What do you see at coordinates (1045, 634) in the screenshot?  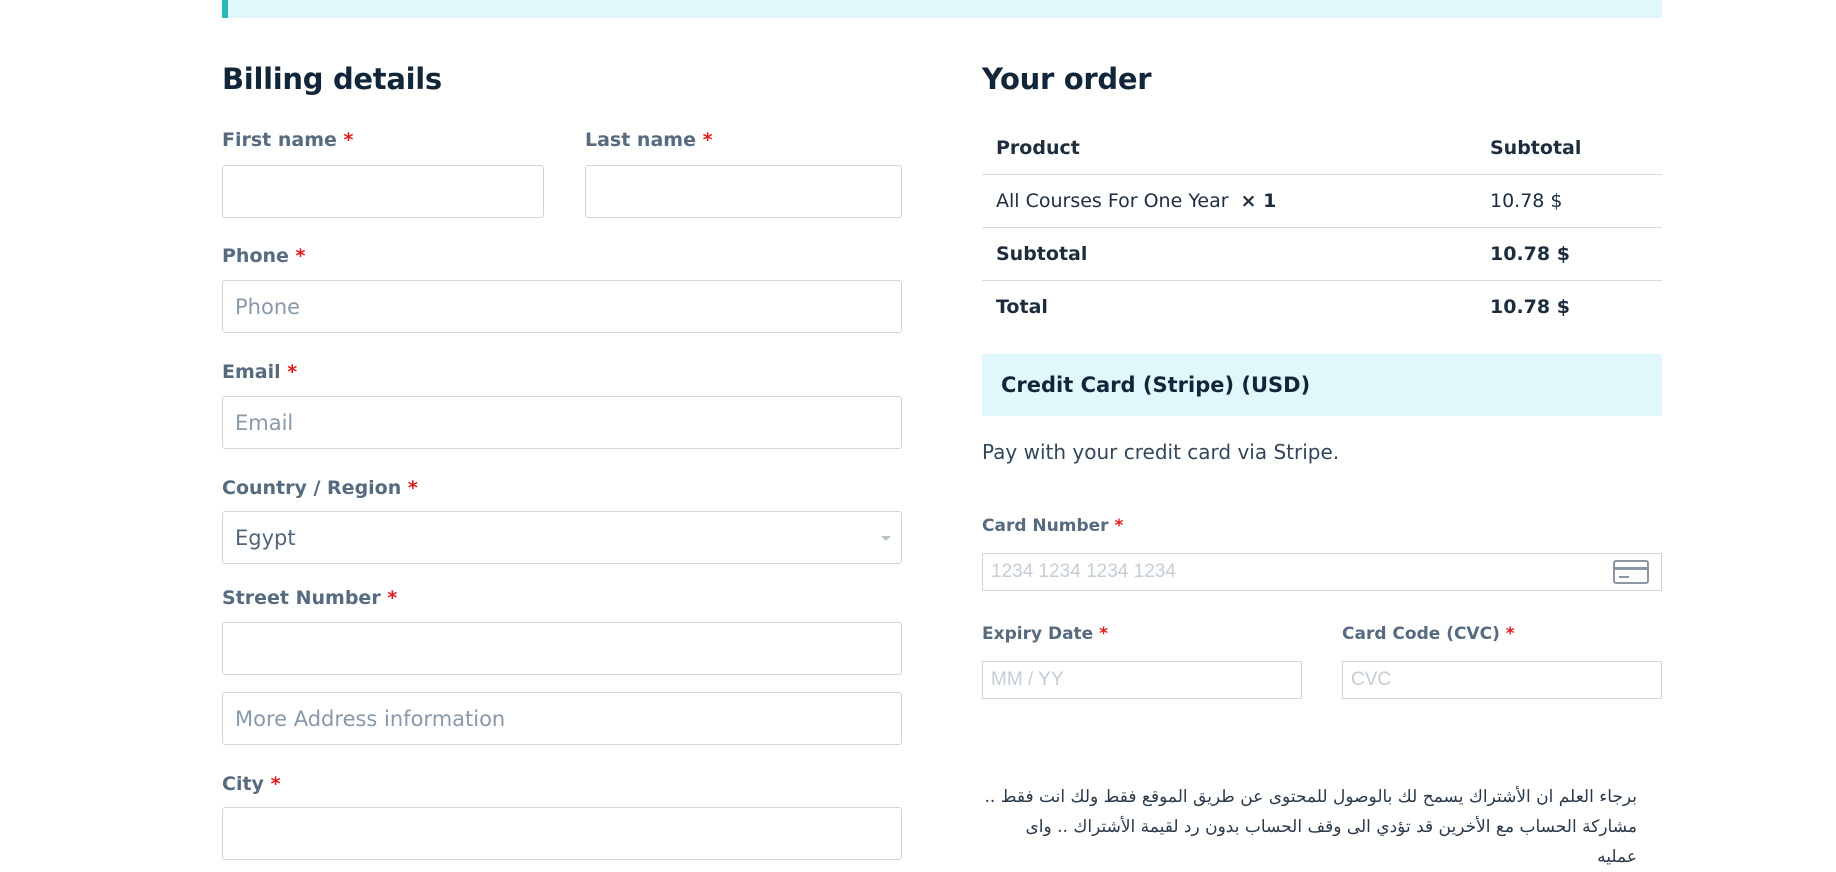 I see `expiry-date-label: Expiry Date *` at bounding box center [1045, 634].